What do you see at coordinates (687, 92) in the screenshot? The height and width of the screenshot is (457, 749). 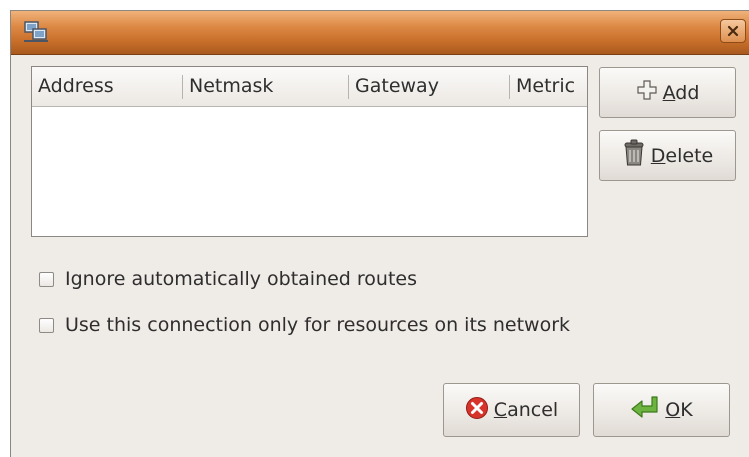 I see `add-label: dd` at bounding box center [687, 92].